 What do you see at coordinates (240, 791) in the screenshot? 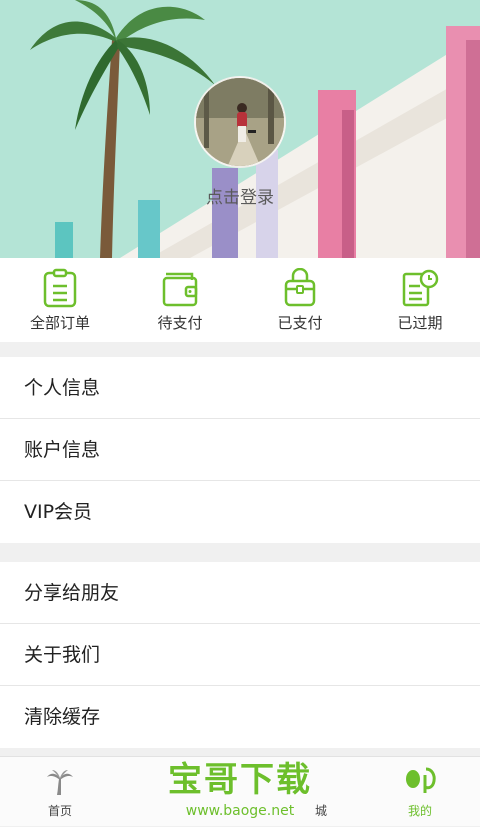
I see `bottom-tab-bar: 首页 城 我的` at bounding box center [240, 791].